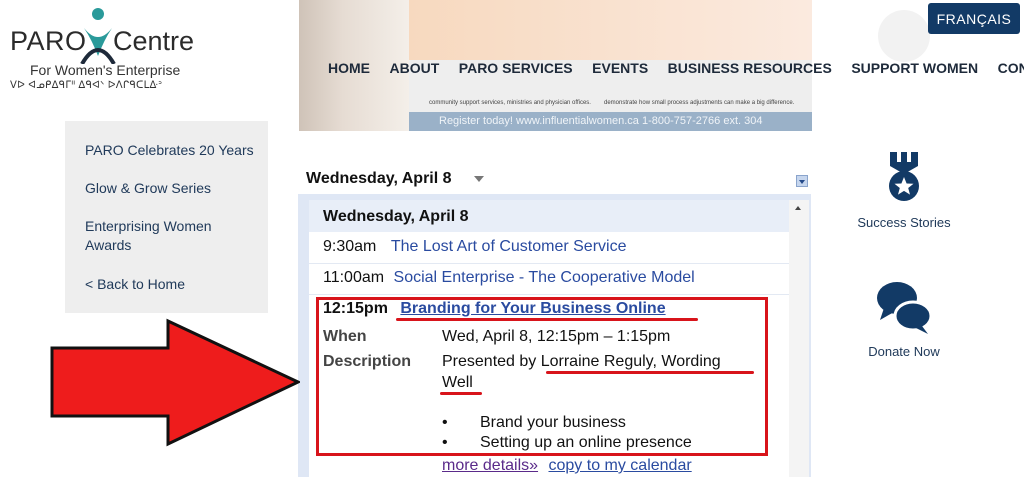 The height and width of the screenshot is (477, 1024). I want to click on annotation-arrow-icon, so click(175, 382).